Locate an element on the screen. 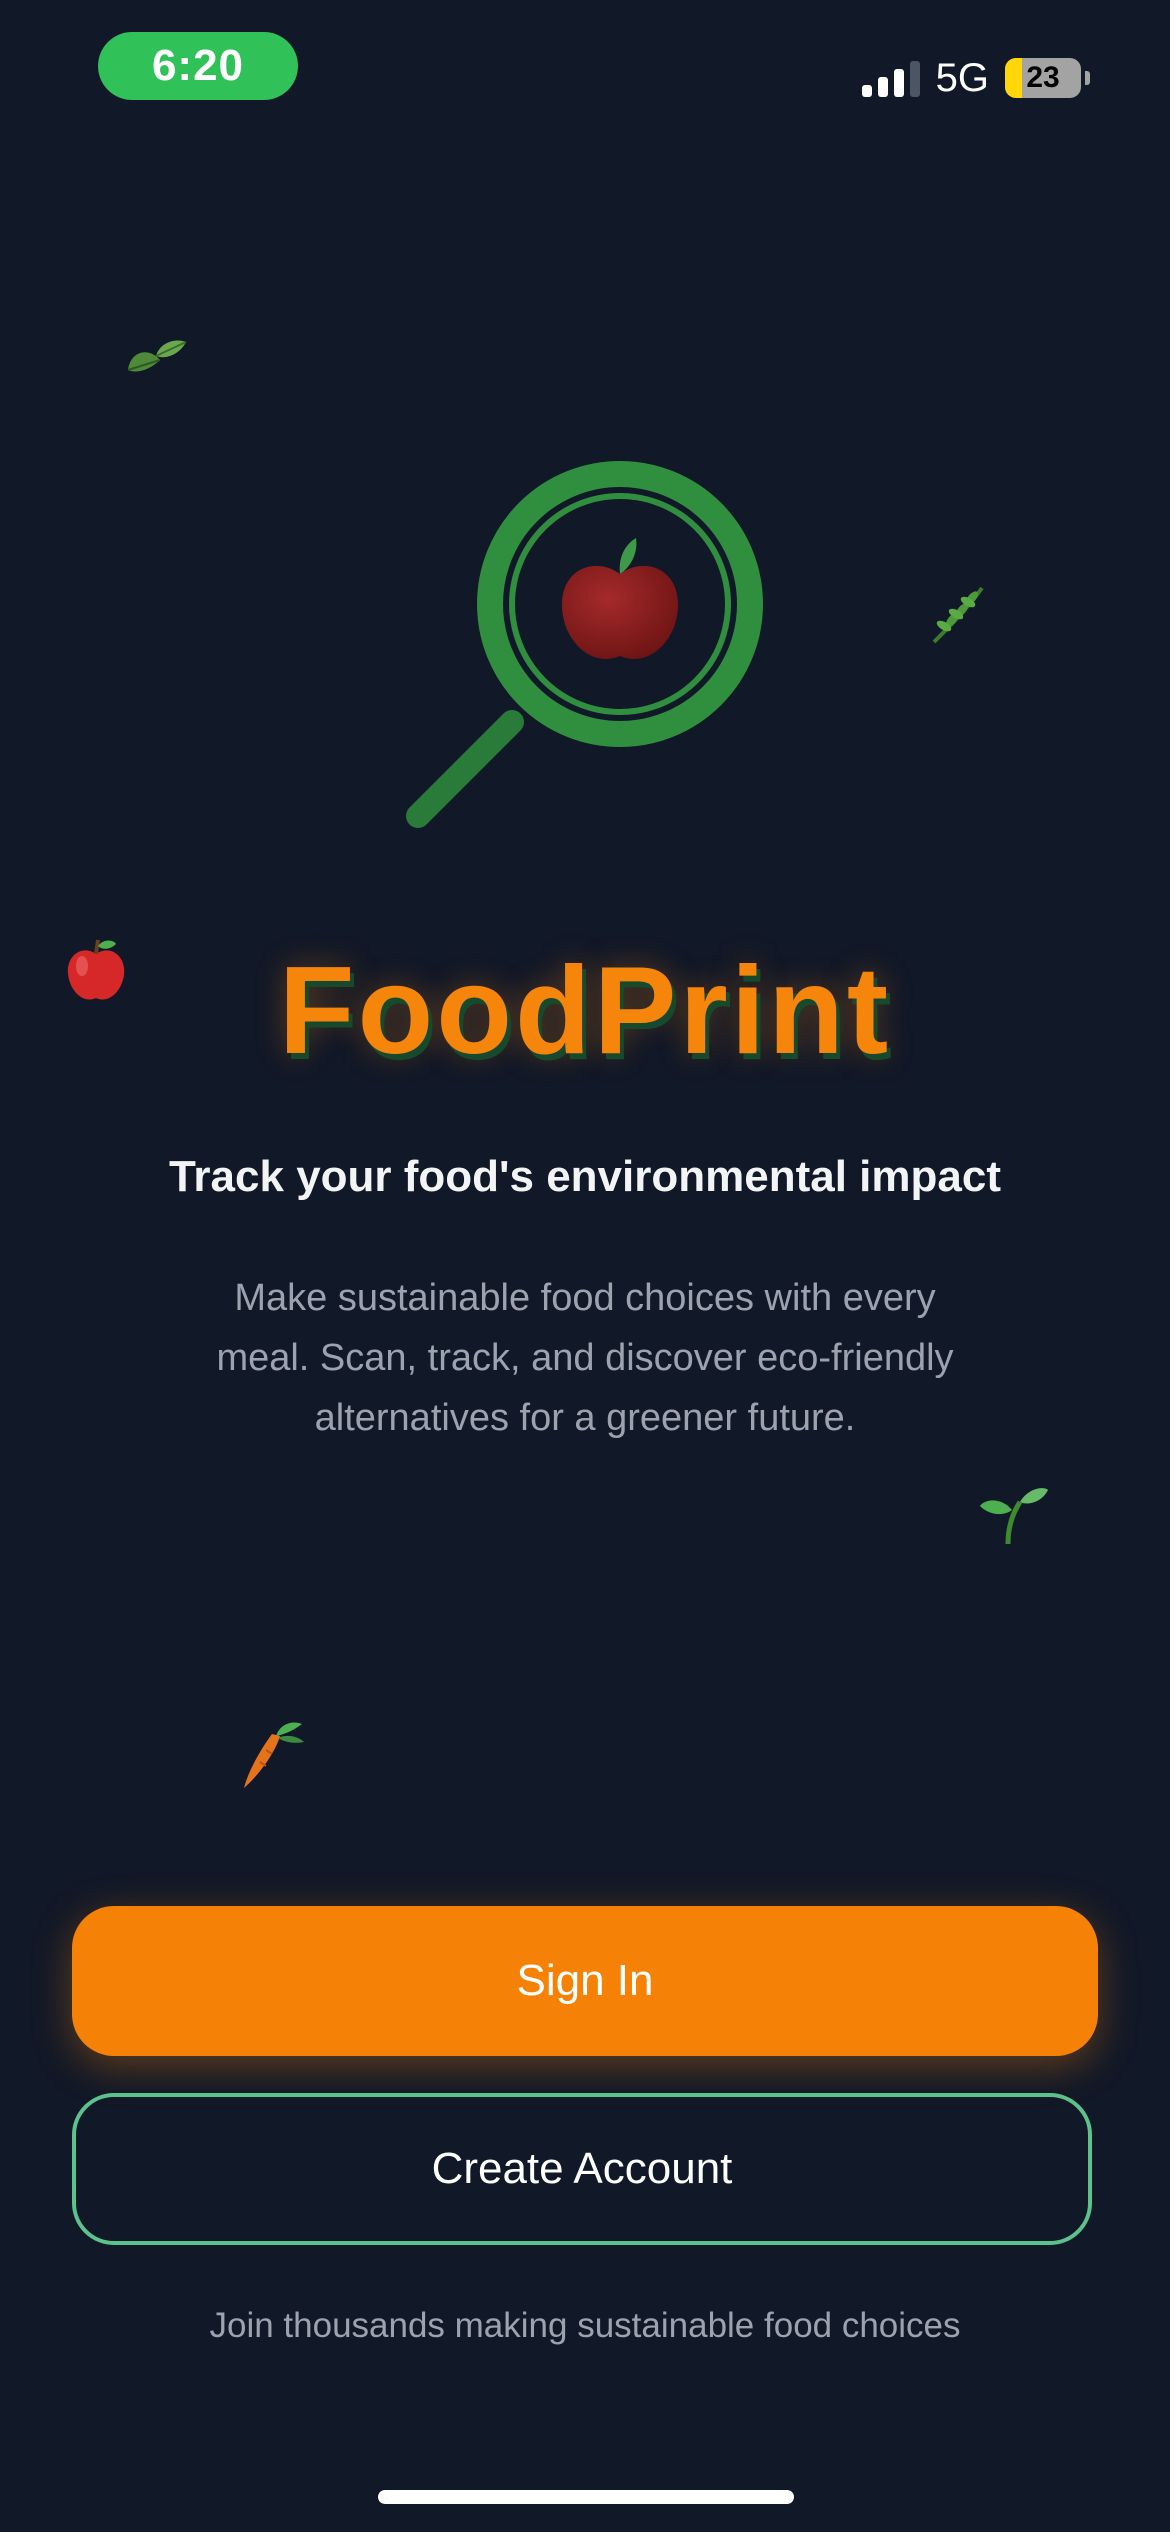 The height and width of the screenshot is (2532, 1170). status-indicators: 5G 23 is located at coordinates (975, 78).